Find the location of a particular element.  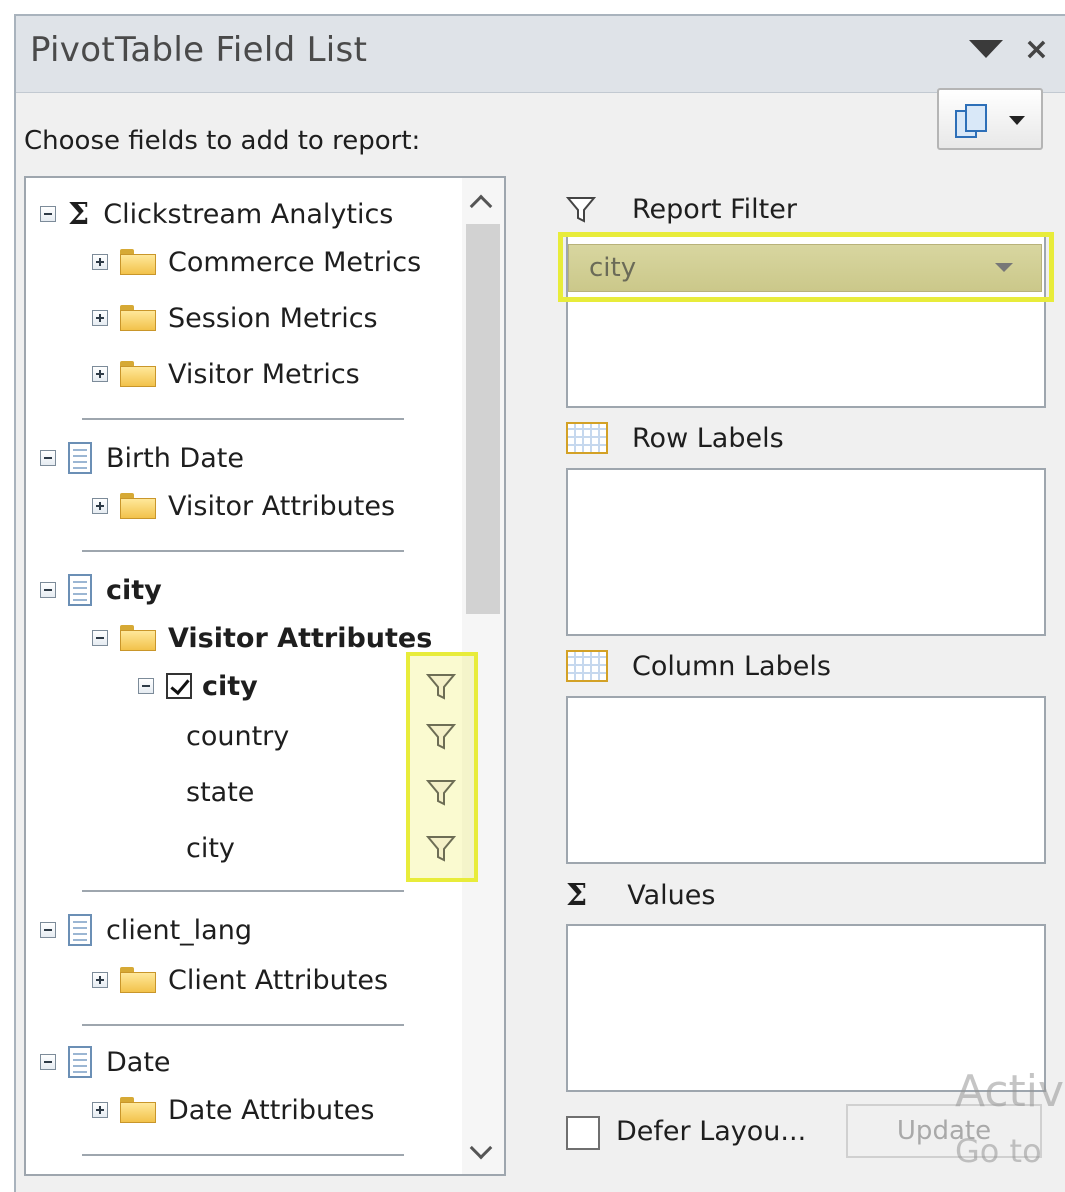

tree-item-country: country is located at coordinates (237, 736).